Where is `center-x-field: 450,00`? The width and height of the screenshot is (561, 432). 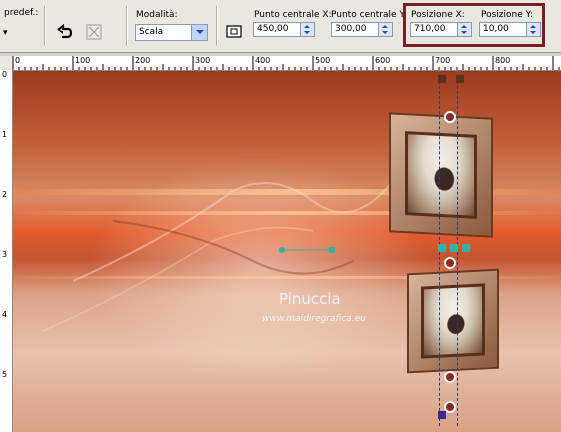 center-x-field: 450,00 is located at coordinates (284, 29).